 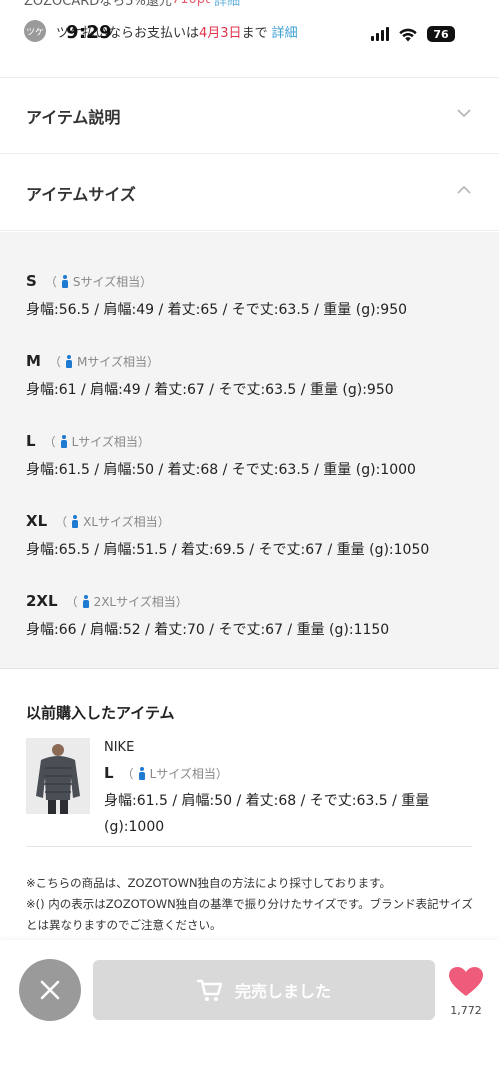 I want to click on size-equivalent: （ XLサイズ相当 ）, so click(x=112, y=521).